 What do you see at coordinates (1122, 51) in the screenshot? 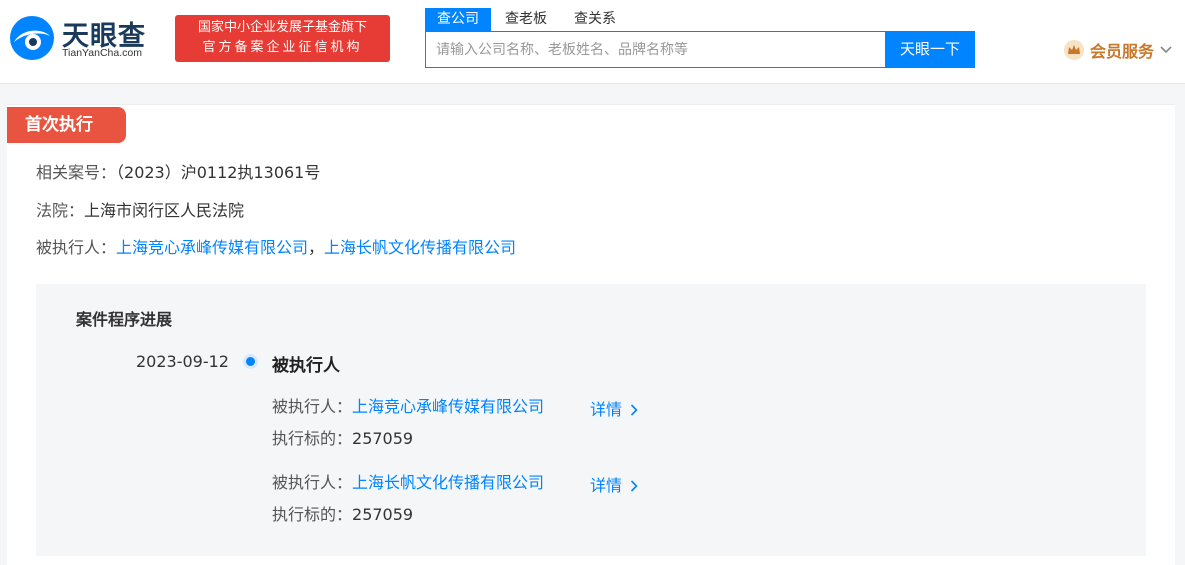
I see `vip-service-label: 会员服务` at bounding box center [1122, 51].